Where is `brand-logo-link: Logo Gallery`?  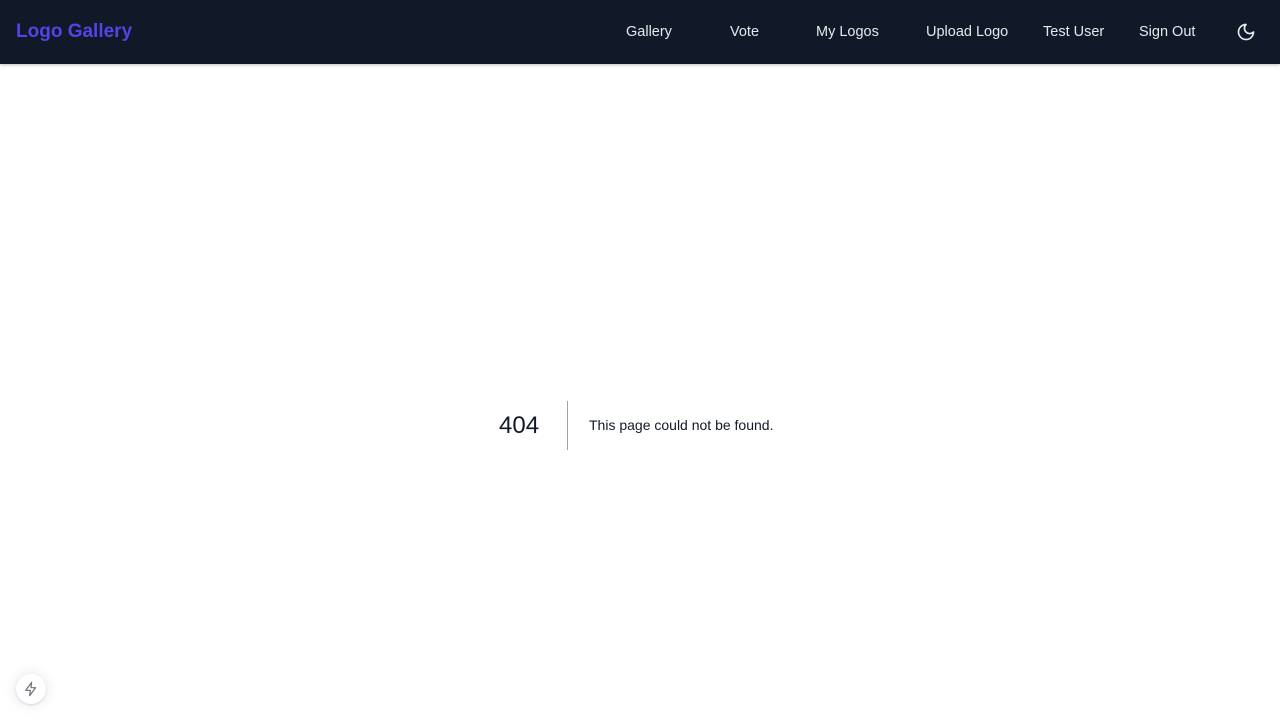
brand-logo-link: Logo Gallery is located at coordinates (74, 32).